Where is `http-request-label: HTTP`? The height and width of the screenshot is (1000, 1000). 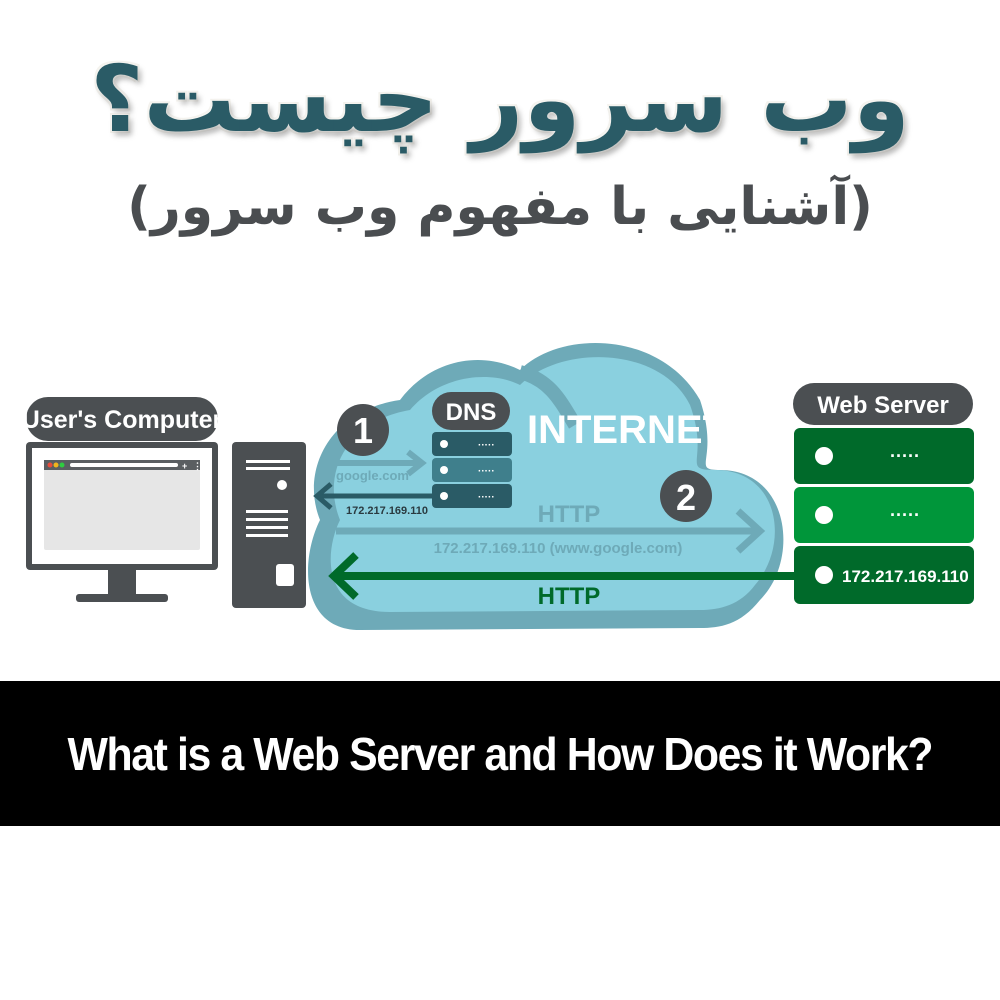 http-request-label: HTTP is located at coordinates (569, 514).